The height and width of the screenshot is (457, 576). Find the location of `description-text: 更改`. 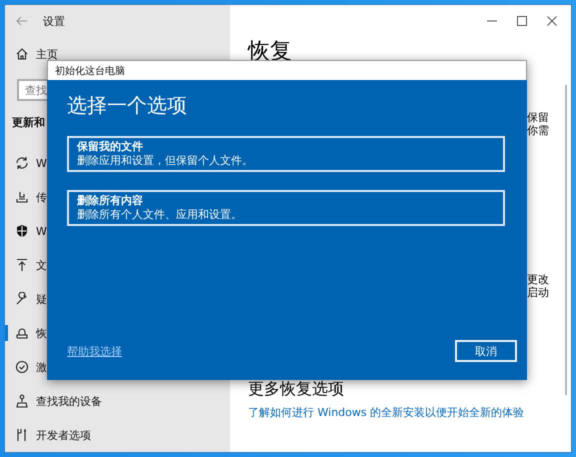

description-text: 更改 is located at coordinates (538, 279).